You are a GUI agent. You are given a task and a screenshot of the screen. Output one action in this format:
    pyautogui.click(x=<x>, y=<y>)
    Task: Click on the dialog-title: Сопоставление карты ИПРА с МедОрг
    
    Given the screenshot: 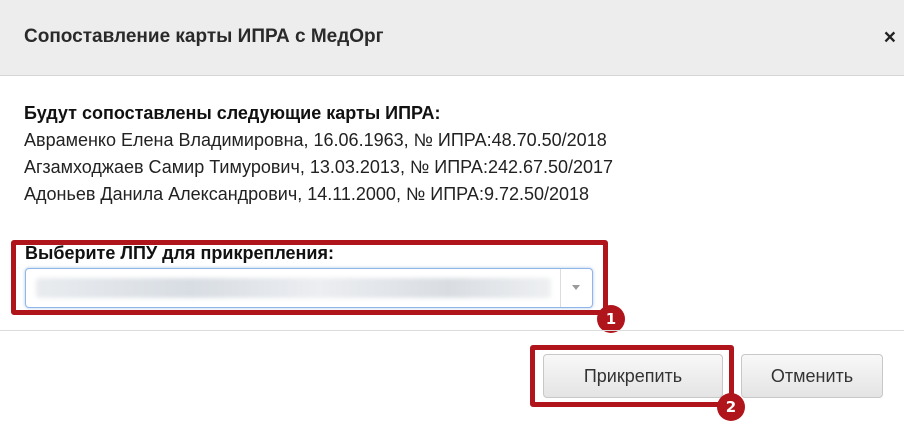 What is the action you would take?
    pyautogui.click(x=204, y=36)
    